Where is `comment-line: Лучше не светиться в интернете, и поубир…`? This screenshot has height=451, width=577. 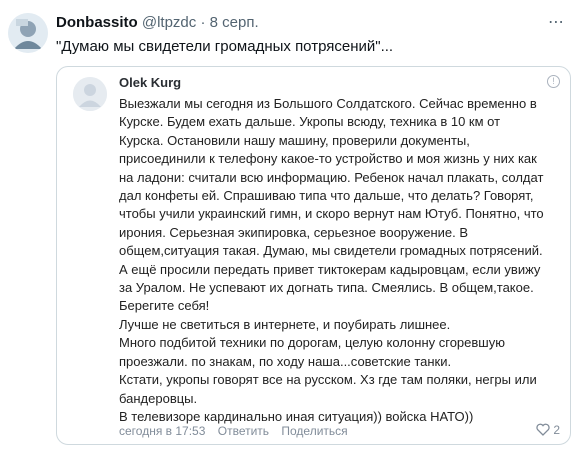 comment-line: Лучше не светиться в интернете, и поубир… is located at coordinates (285, 324).